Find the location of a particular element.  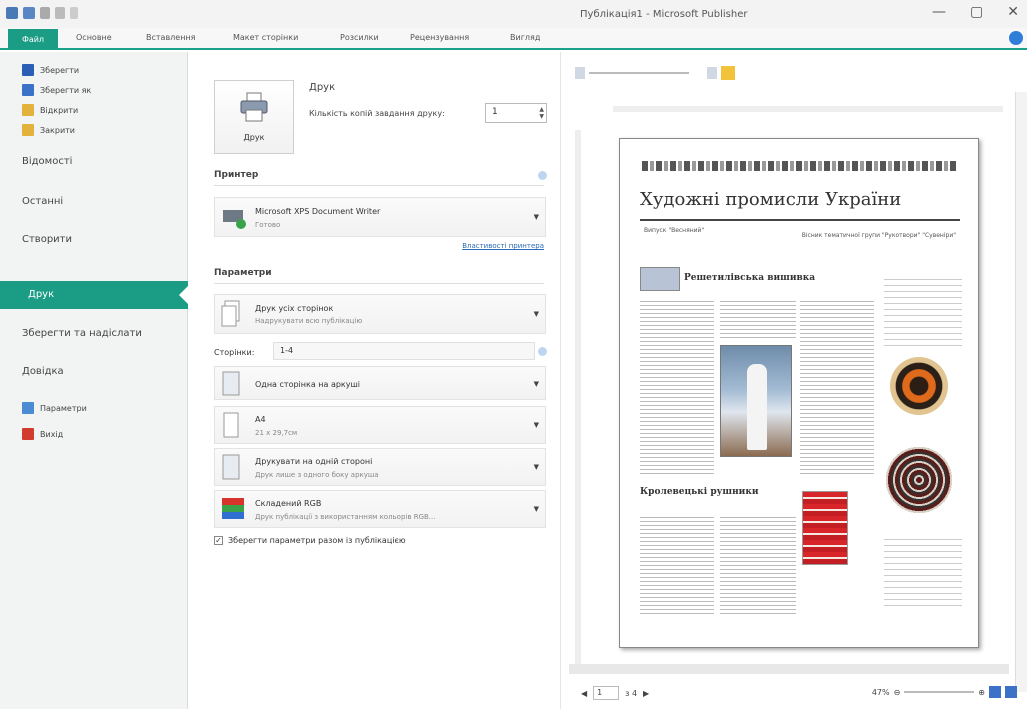

page-navigator: ◀ 1 з 4 ▶ is located at coordinates (615, 693).